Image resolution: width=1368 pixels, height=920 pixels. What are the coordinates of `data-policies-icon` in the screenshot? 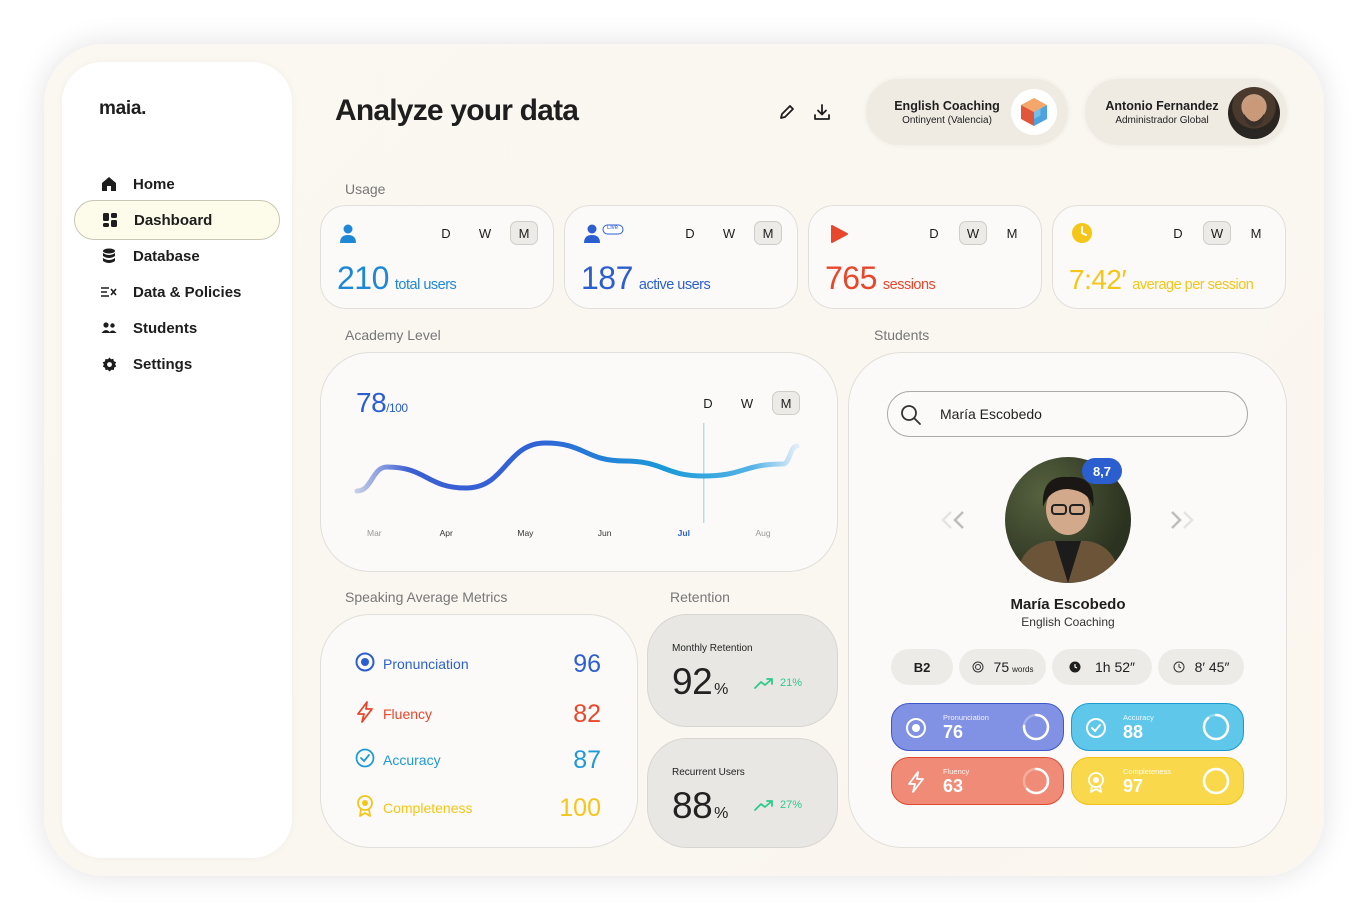 It's located at (109, 292).